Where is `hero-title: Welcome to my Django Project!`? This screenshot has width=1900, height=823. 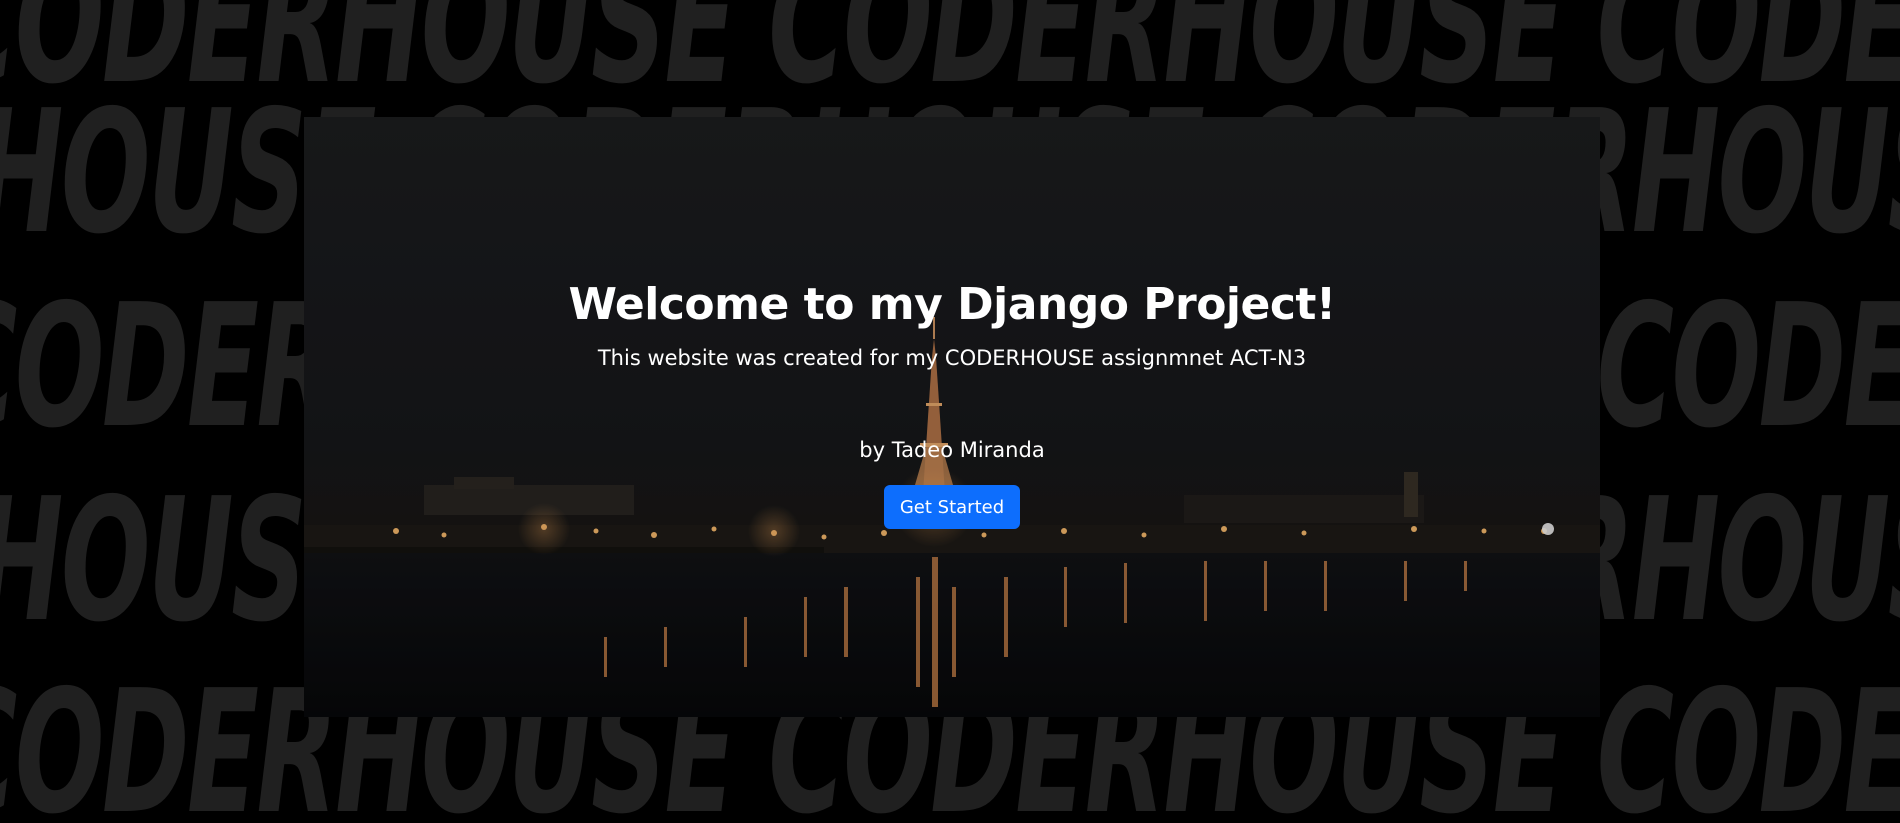 hero-title: Welcome to my Django Project! is located at coordinates (952, 304).